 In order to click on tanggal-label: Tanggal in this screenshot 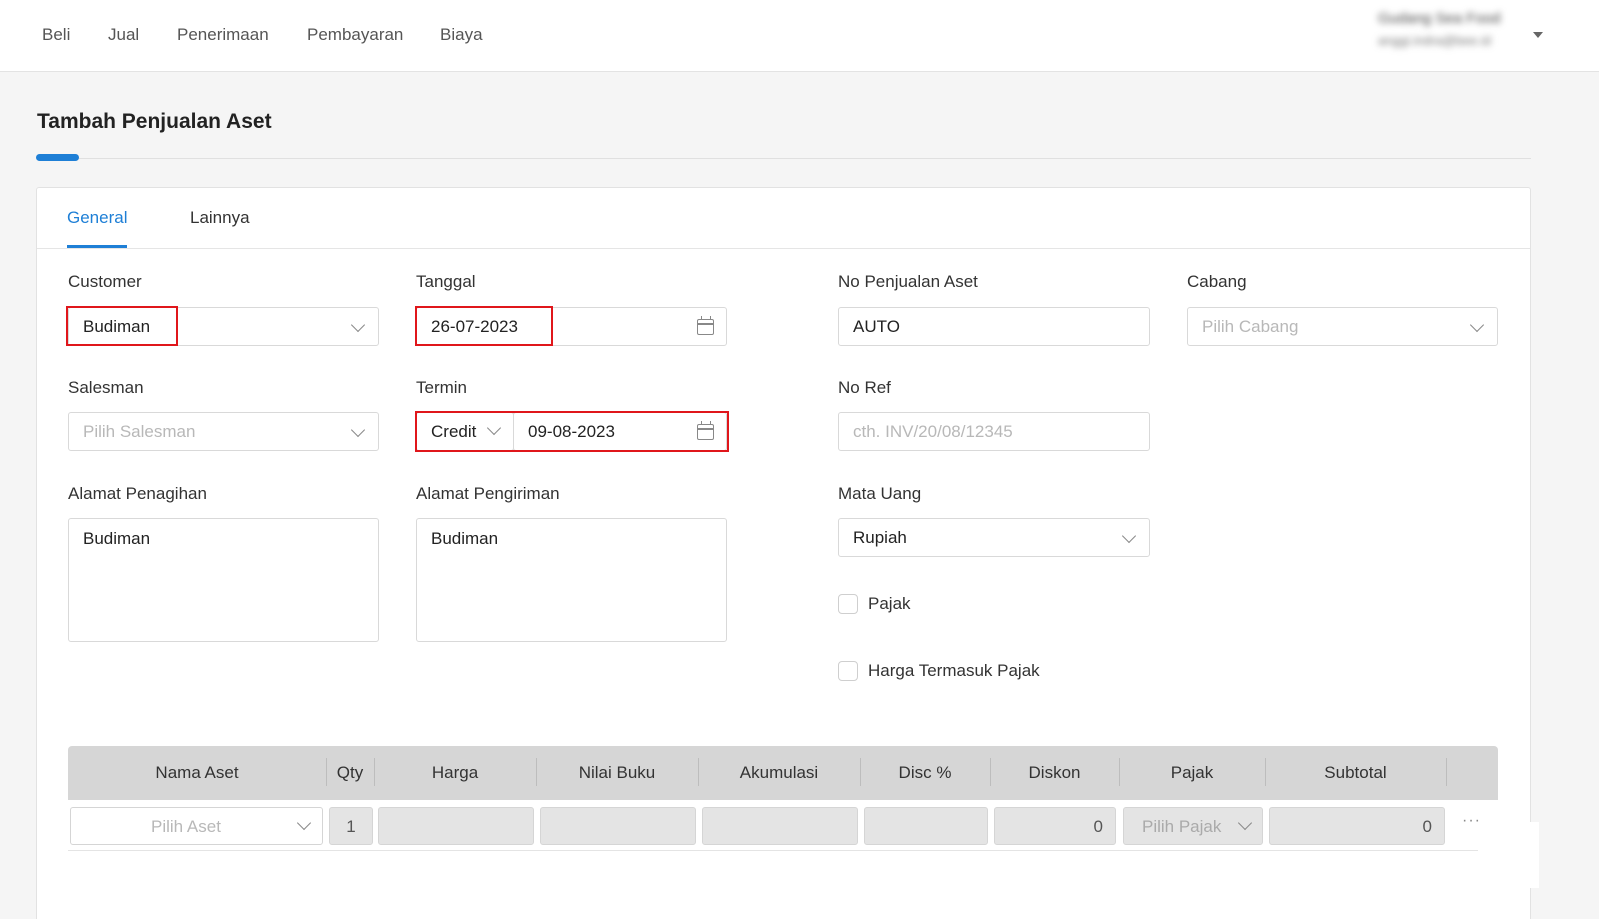, I will do `click(446, 281)`.